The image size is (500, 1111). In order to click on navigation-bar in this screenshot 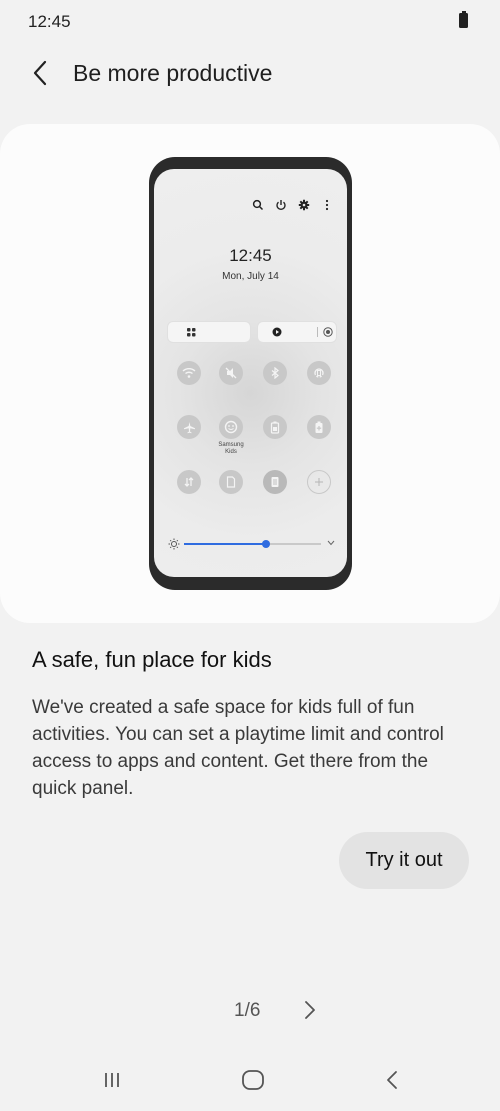, I will do `click(250, 1080)`.